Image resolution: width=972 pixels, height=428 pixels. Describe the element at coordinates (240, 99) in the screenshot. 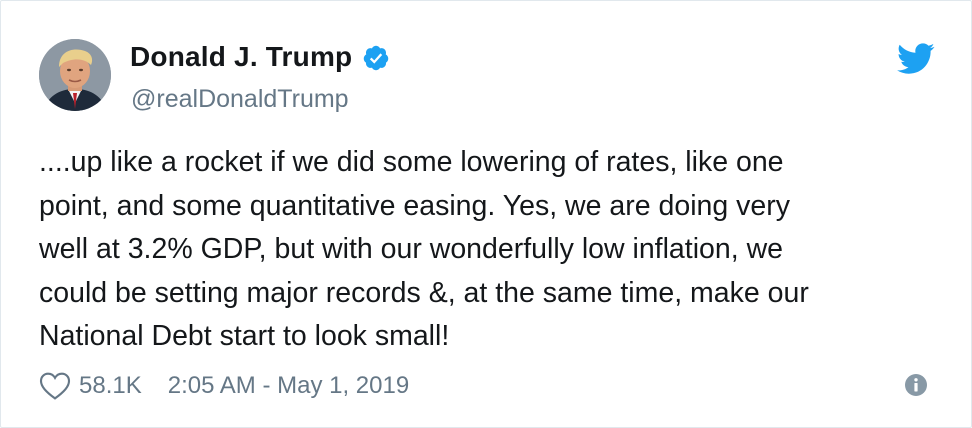

I see `author-handle: @realDonaldTrump` at that location.